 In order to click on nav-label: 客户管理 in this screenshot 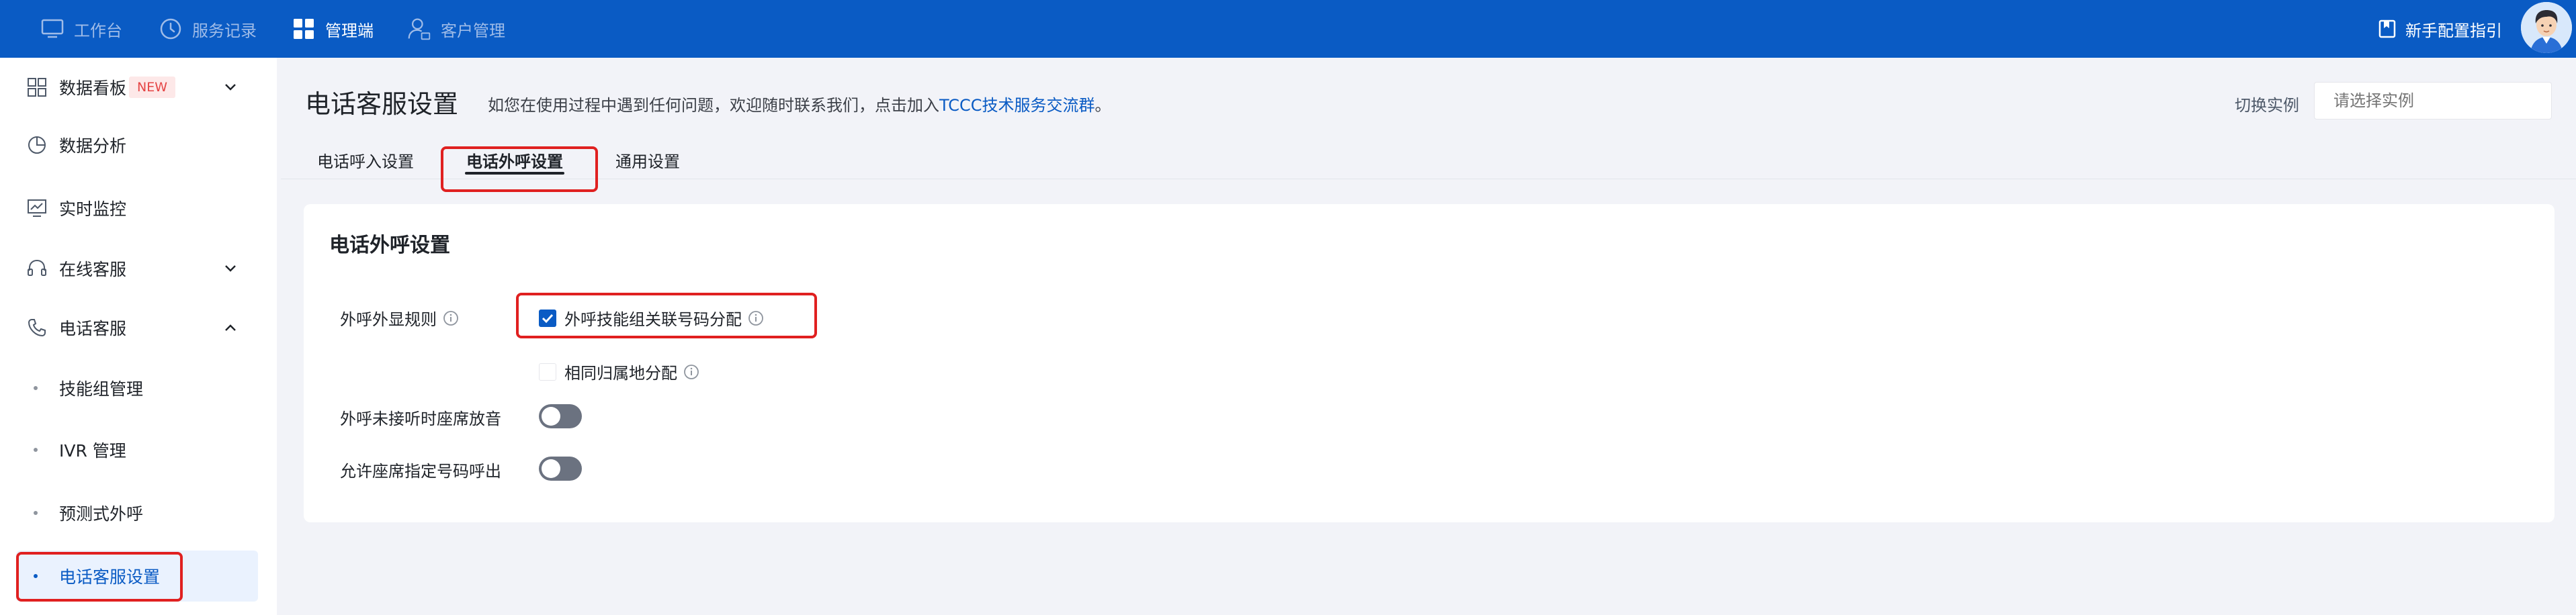, I will do `click(473, 31)`.